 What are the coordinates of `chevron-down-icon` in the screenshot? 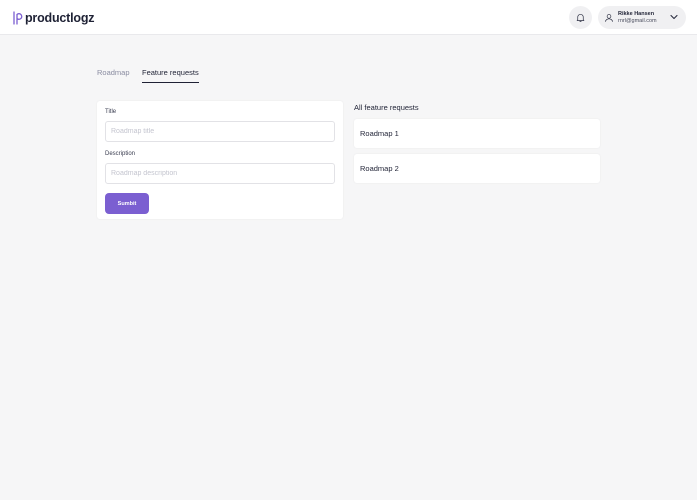 It's located at (674, 17).